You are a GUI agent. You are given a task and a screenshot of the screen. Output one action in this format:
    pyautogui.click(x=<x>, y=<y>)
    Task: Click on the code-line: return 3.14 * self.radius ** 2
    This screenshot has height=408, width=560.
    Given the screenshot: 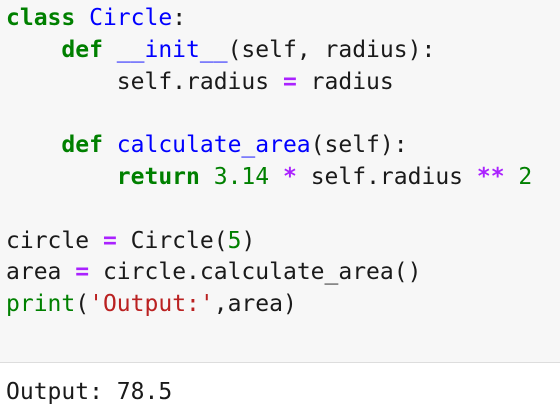 What is the action you would take?
    pyautogui.click(x=269, y=177)
    